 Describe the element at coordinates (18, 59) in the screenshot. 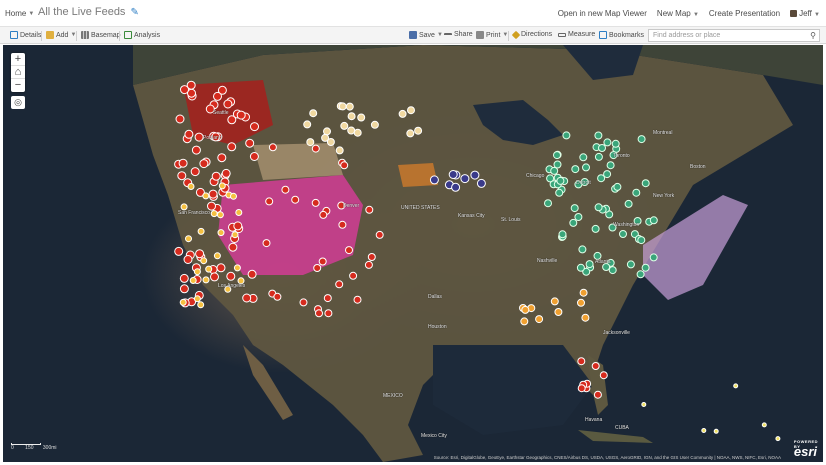

I see `zoom-in-button: +` at that location.